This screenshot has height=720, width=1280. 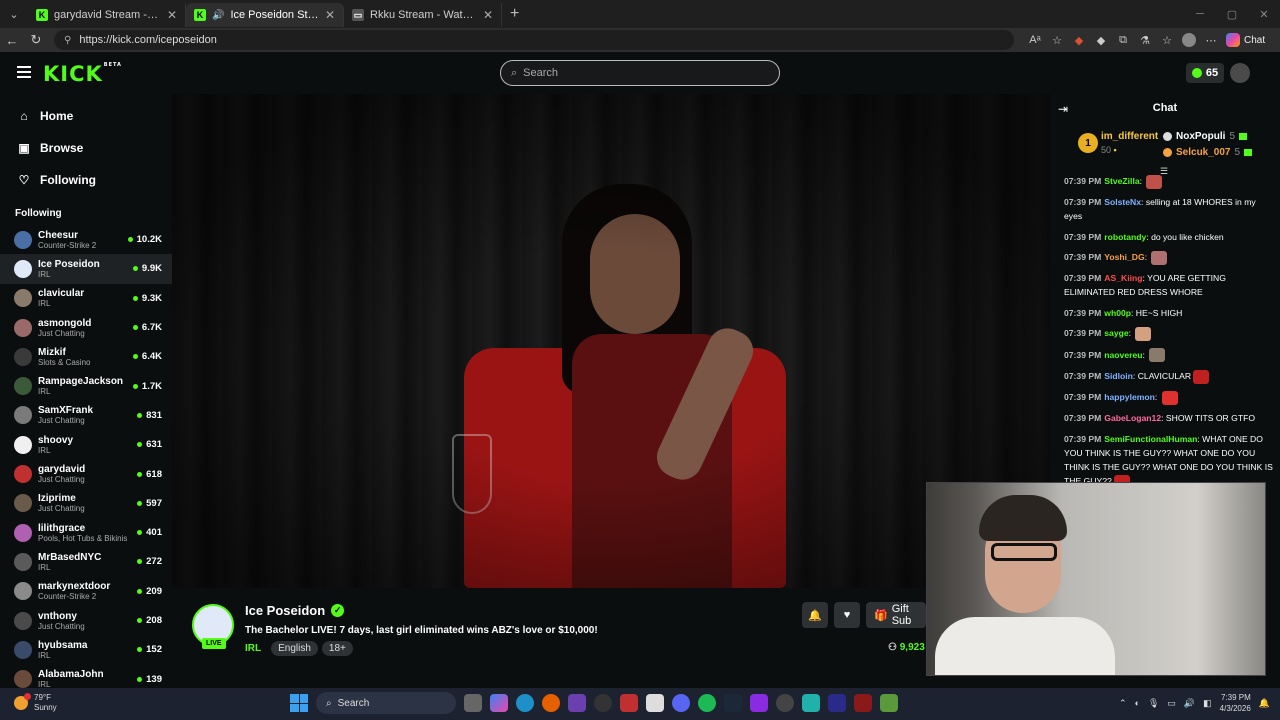 What do you see at coordinates (86, 620) in the screenshot?
I see `following-item: vnthony Just Chatting 208` at bounding box center [86, 620].